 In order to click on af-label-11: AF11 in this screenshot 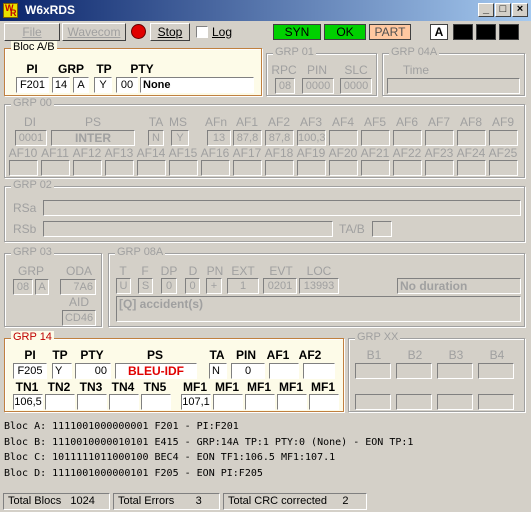, I will do `click(55, 153)`.